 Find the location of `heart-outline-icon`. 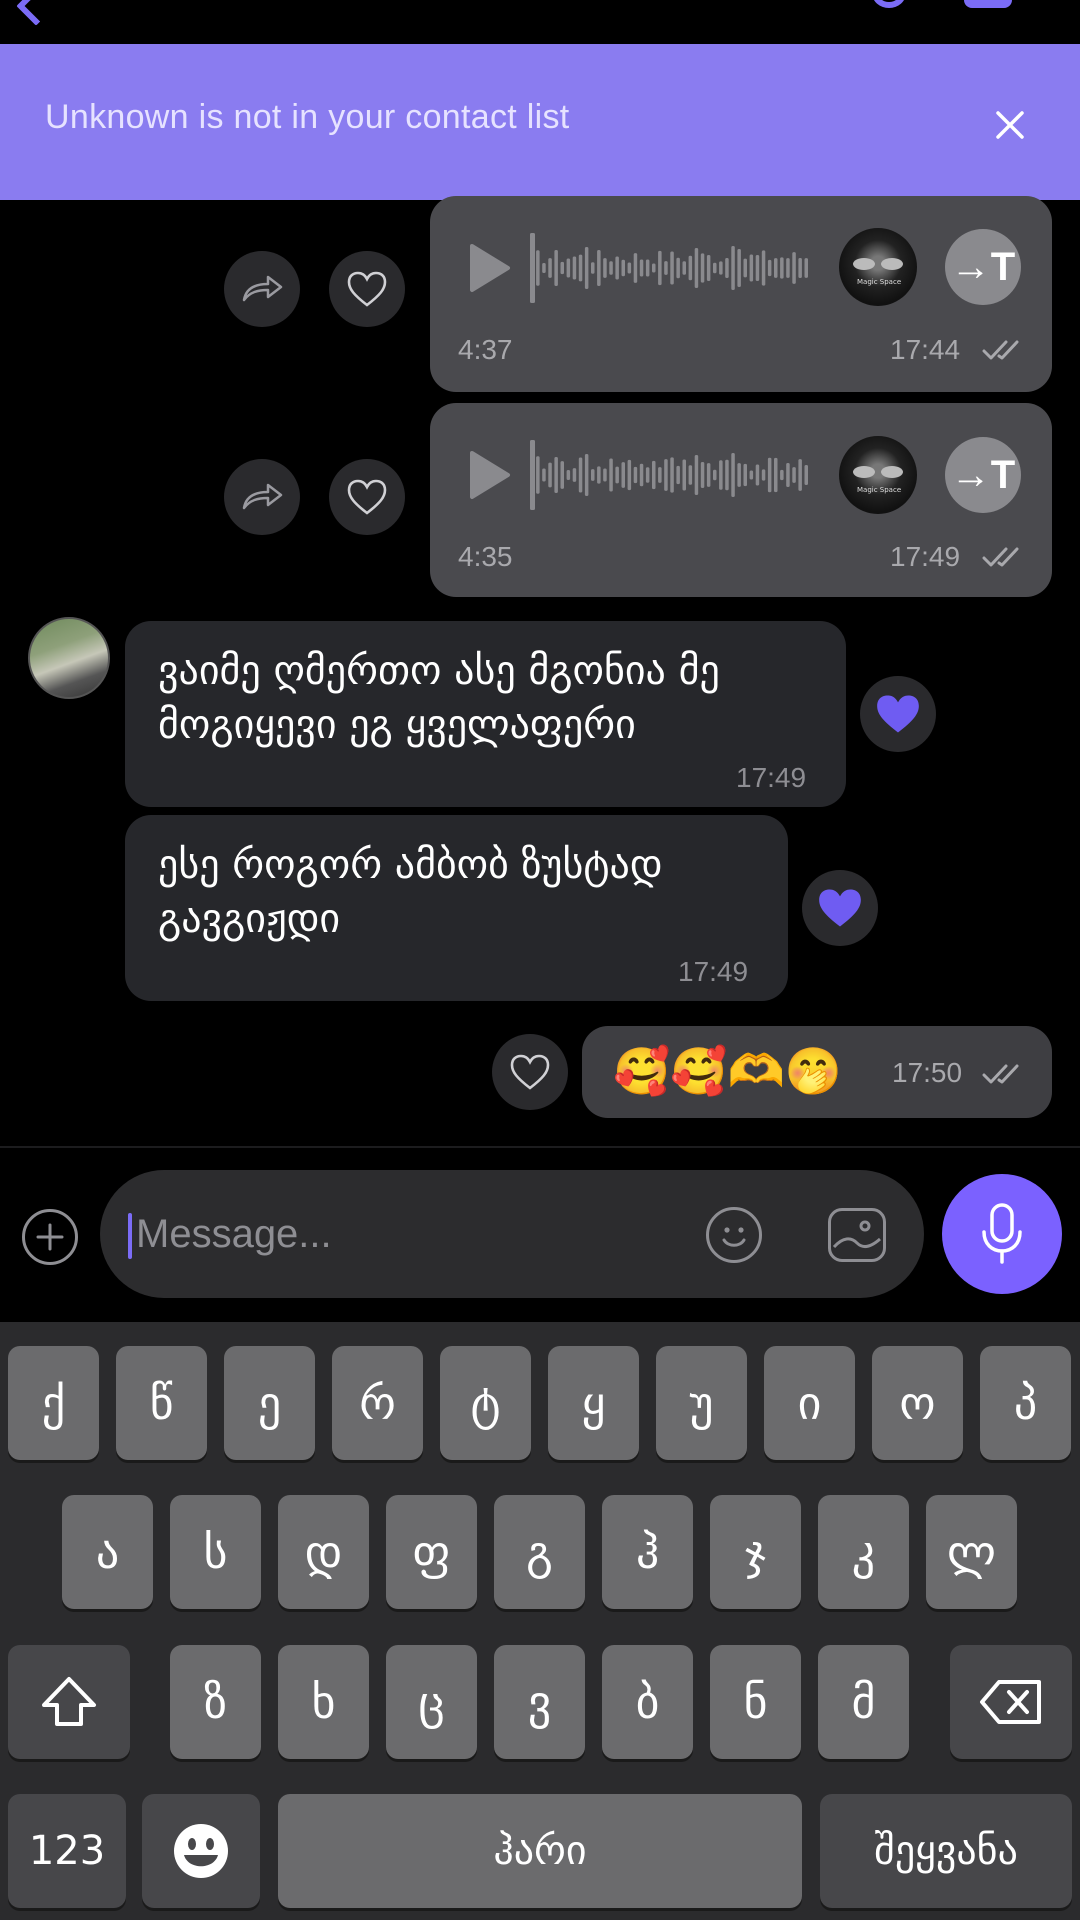

heart-outline-icon is located at coordinates (367, 497).